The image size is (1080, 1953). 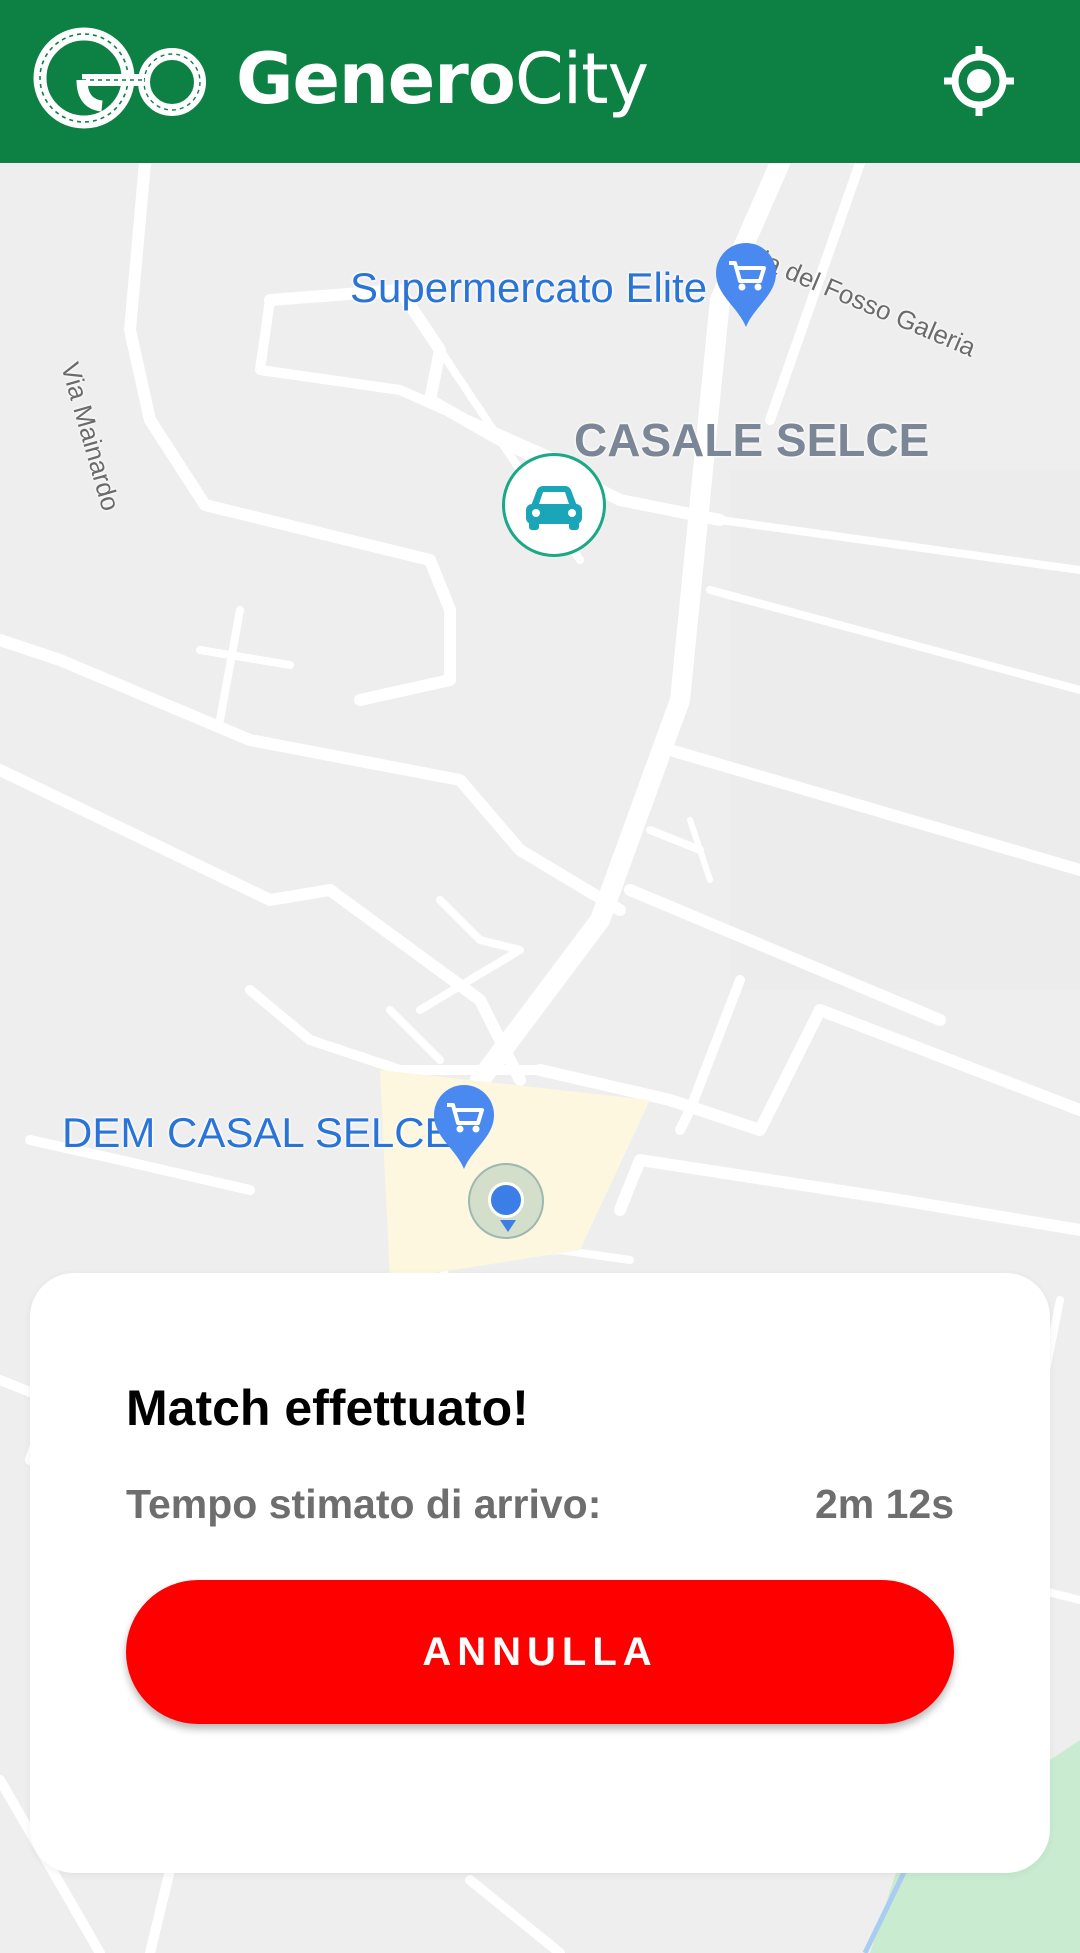 I want to click on poi-label-dem-casal-selce: DEM CASAL SELCE, so click(x=257, y=1133).